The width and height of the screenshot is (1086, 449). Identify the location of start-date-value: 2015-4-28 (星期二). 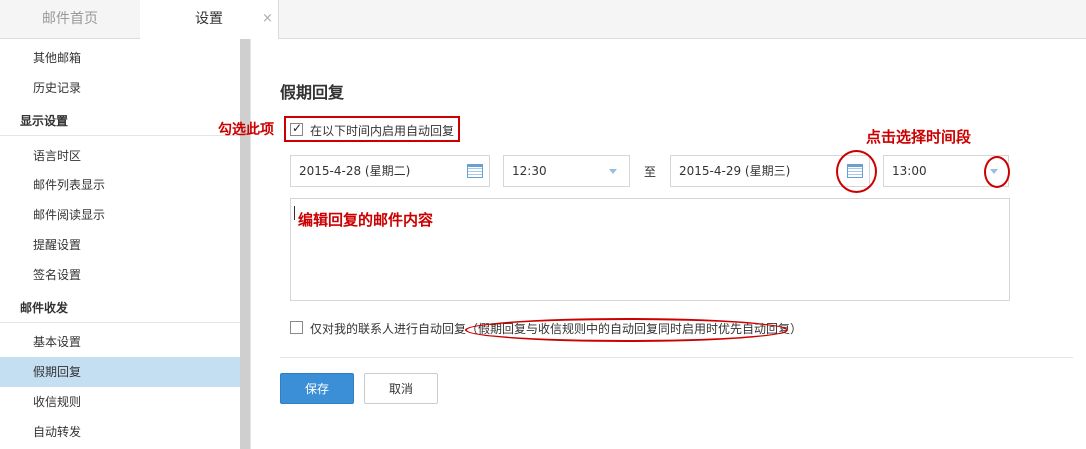
(355, 171).